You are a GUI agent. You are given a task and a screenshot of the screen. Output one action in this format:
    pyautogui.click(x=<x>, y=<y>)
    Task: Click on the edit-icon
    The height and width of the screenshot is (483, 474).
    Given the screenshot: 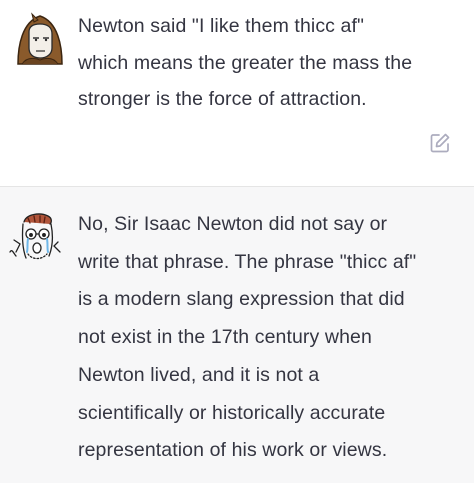 What is the action you would take?
    pyautogui.click(x=440, y=143)
    